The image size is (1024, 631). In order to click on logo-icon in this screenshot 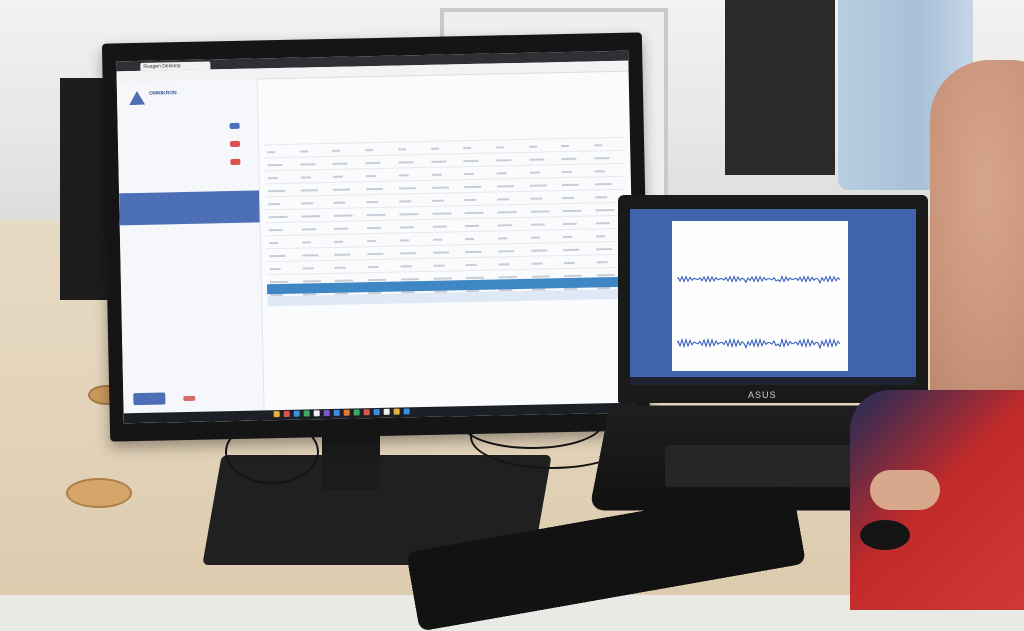, I will do `click(137, 98)`.